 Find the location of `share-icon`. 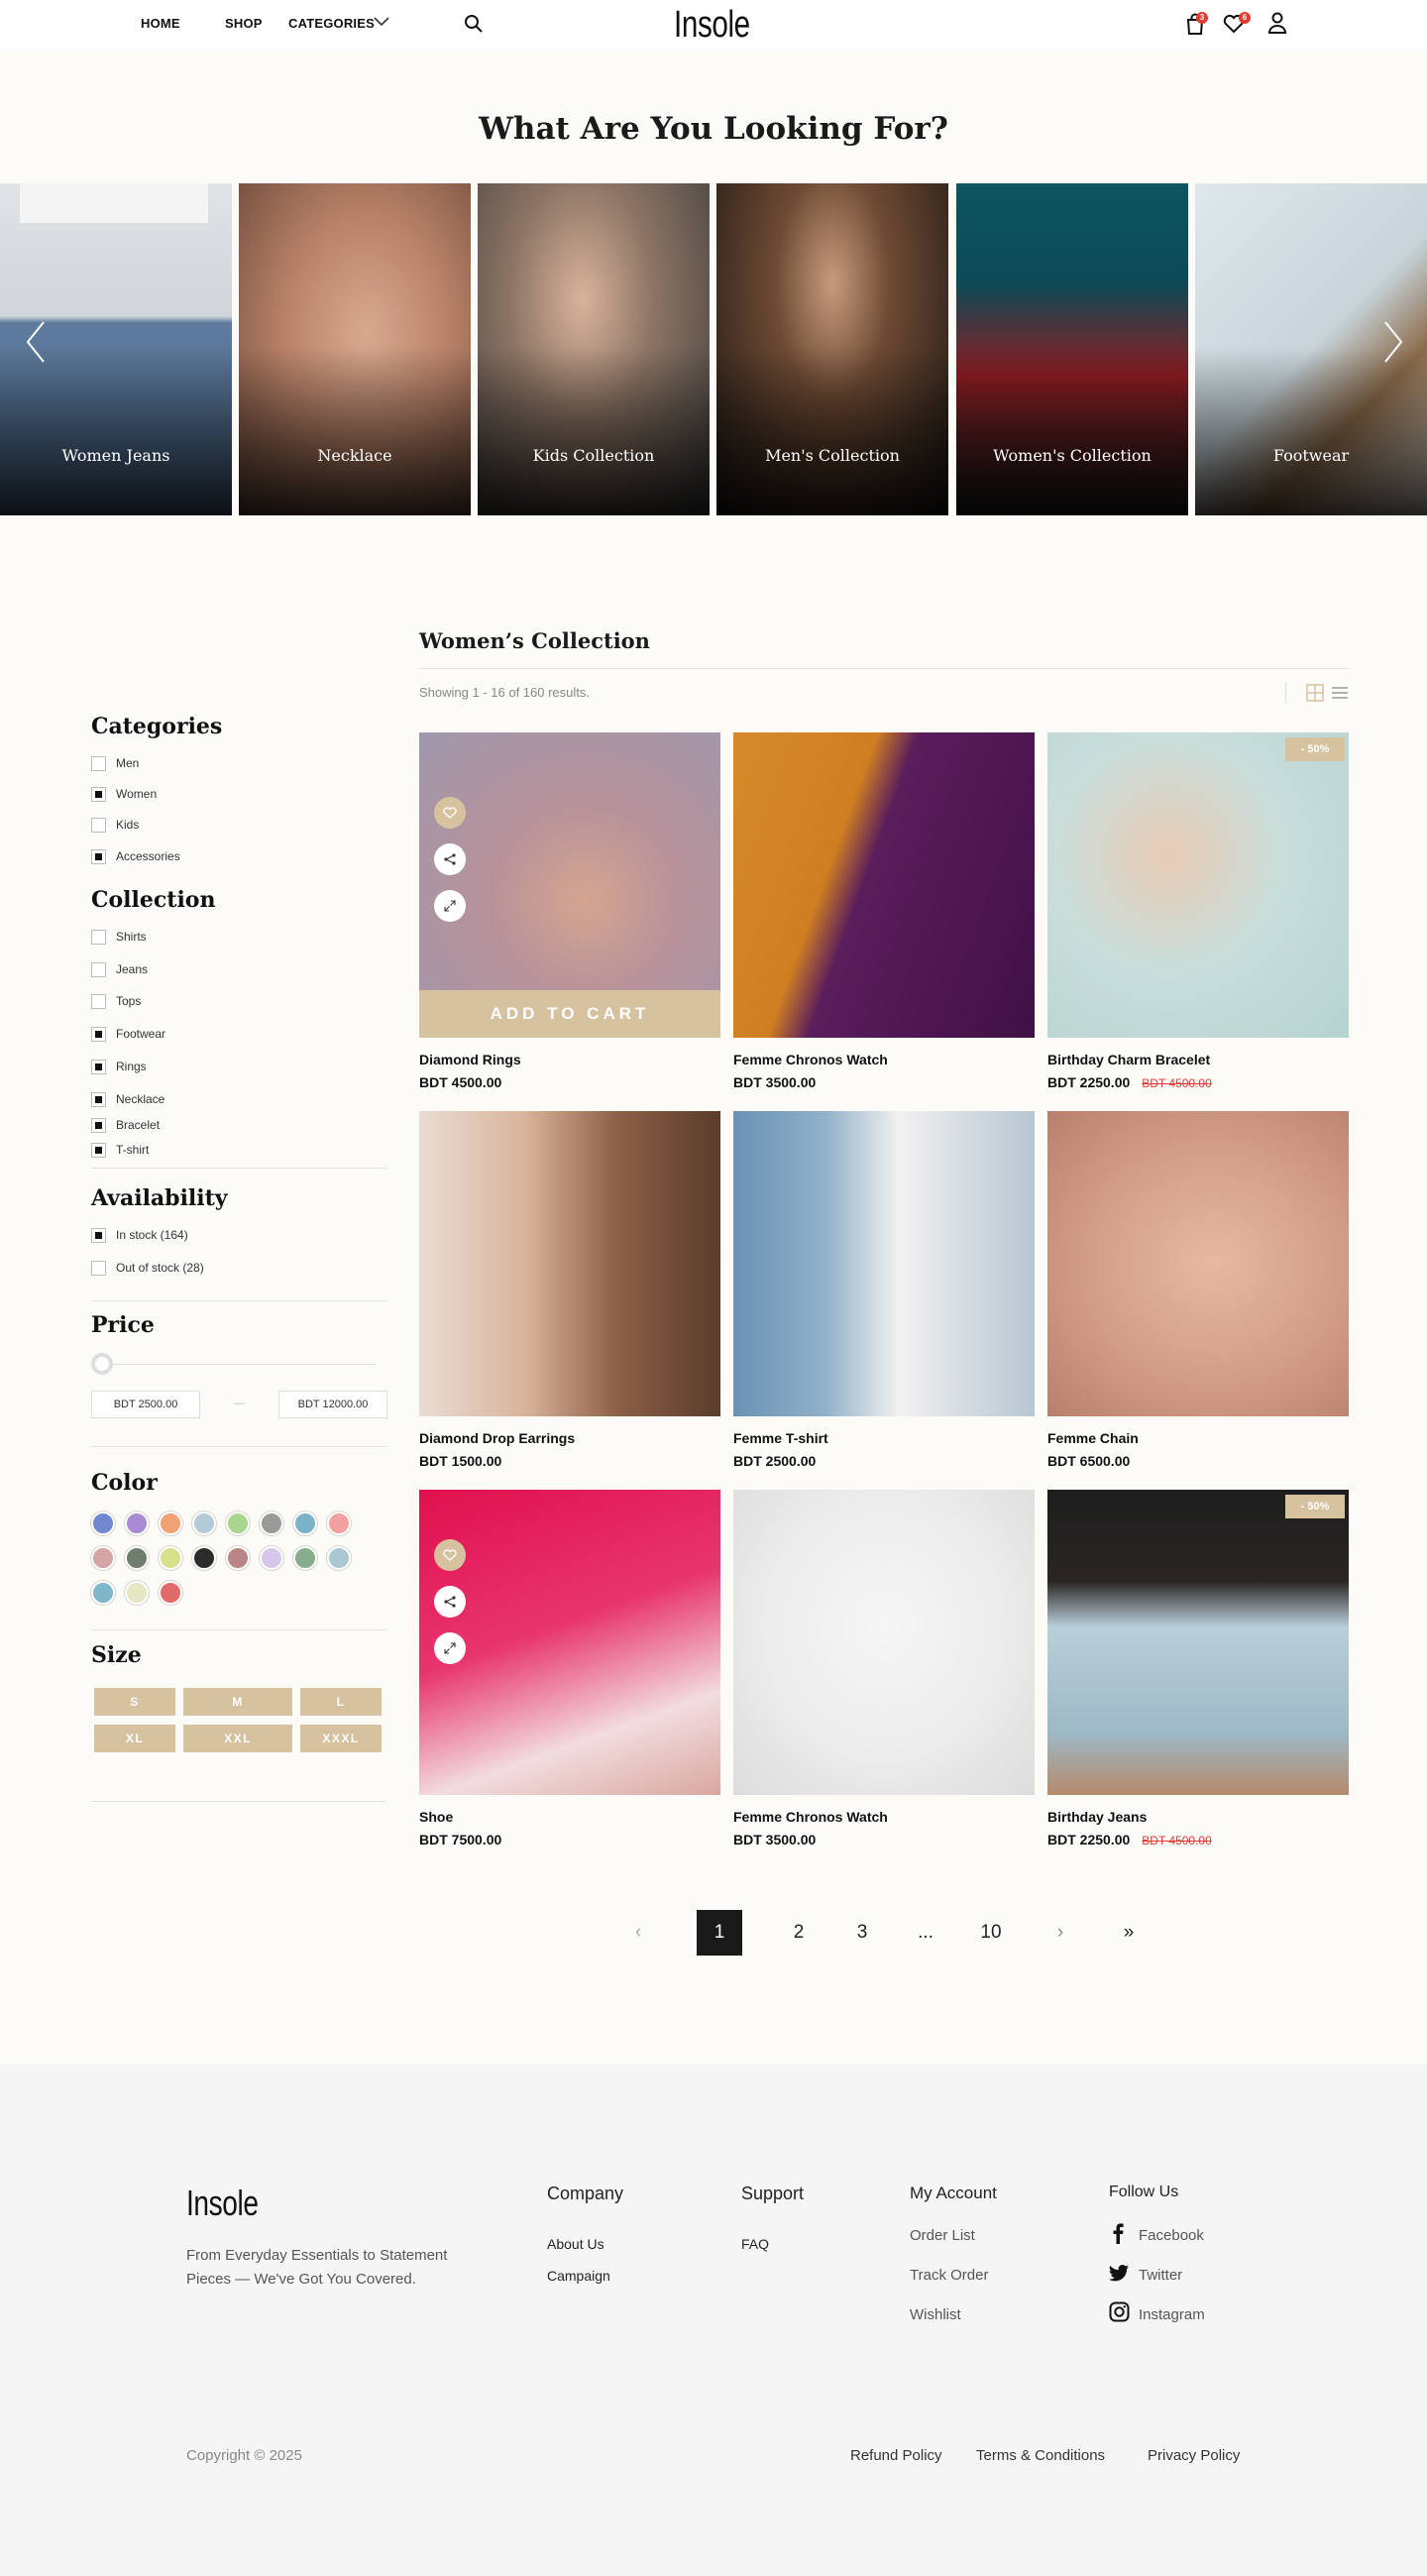

share-icon is located at coordinates (450, 859).